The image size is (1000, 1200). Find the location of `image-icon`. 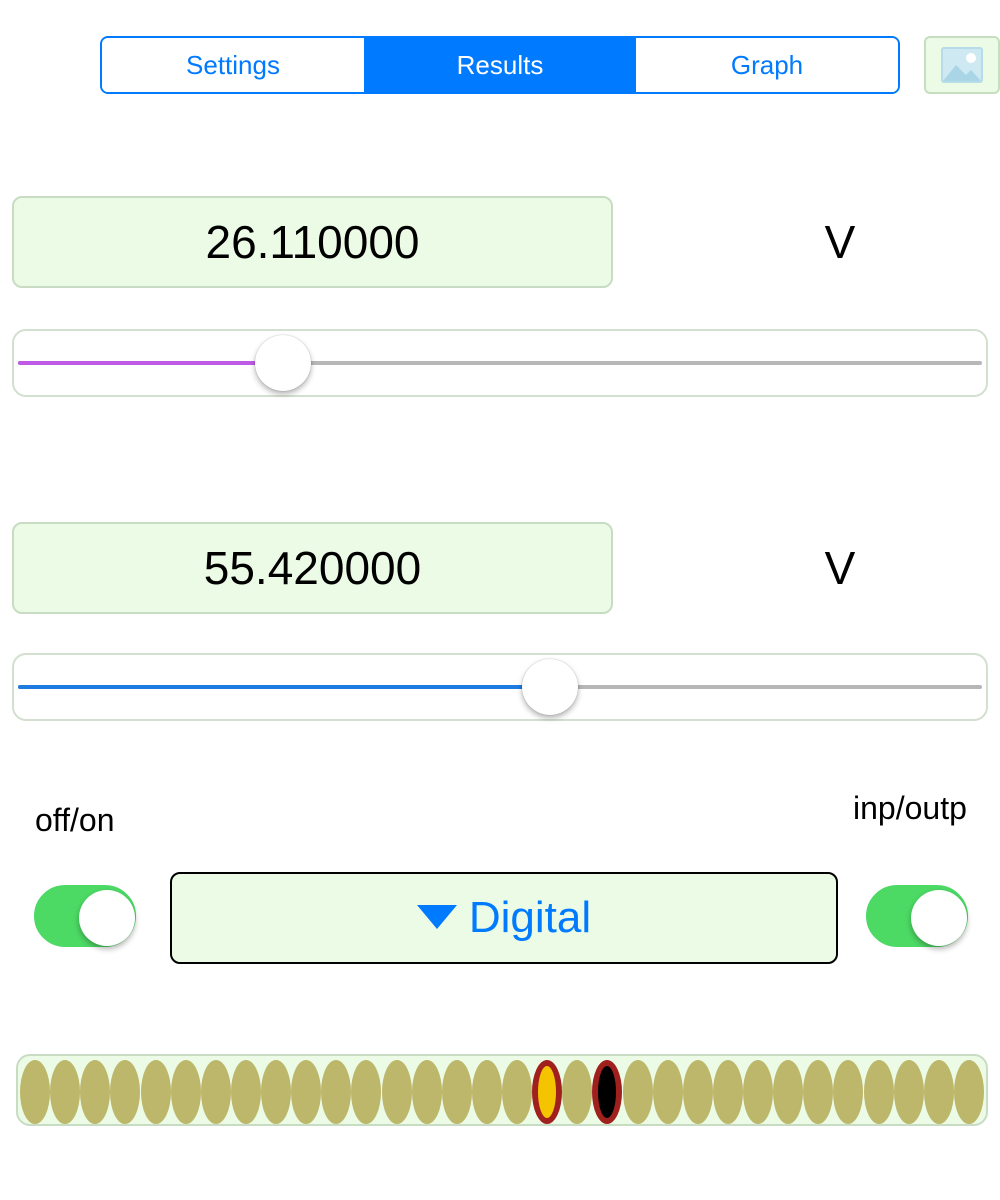

image-icon is located at coordinates (962, 65).